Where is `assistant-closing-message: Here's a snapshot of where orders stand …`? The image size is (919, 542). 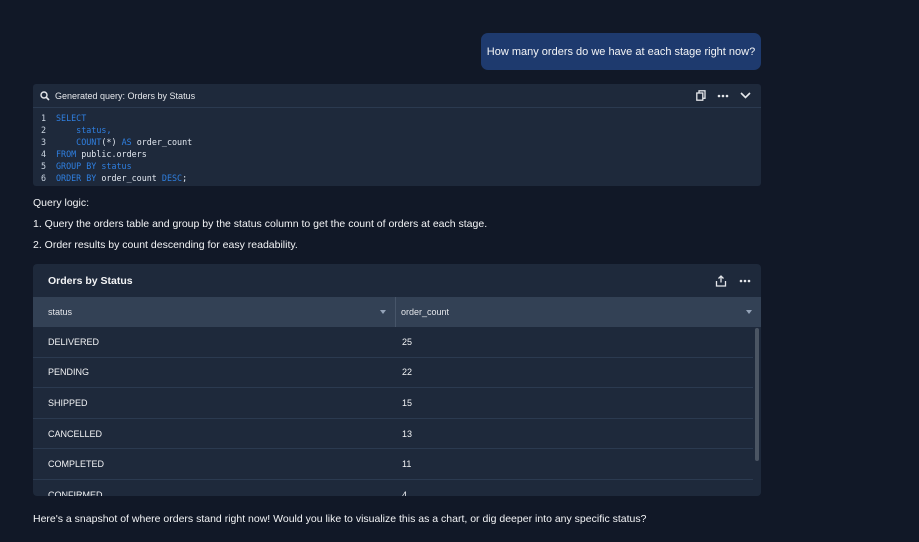
assistant-closing-message: Here's a snapshot of where orders stand … is located at coordinates (340, 519).